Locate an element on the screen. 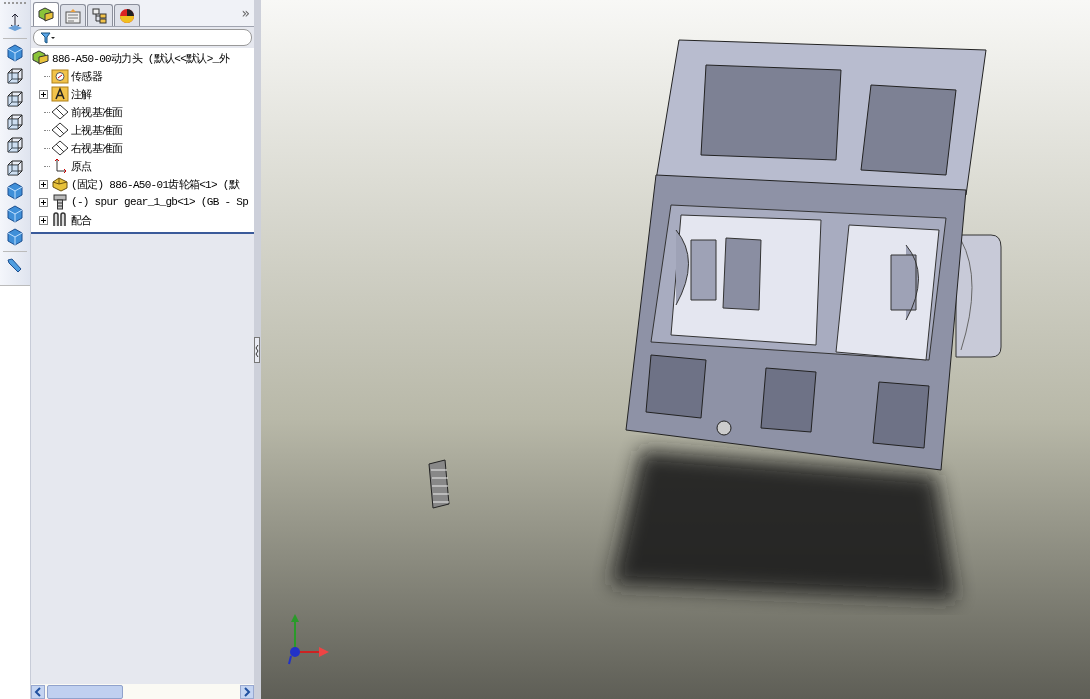  more-tabs-button: » is located at coordinates (245, 13).